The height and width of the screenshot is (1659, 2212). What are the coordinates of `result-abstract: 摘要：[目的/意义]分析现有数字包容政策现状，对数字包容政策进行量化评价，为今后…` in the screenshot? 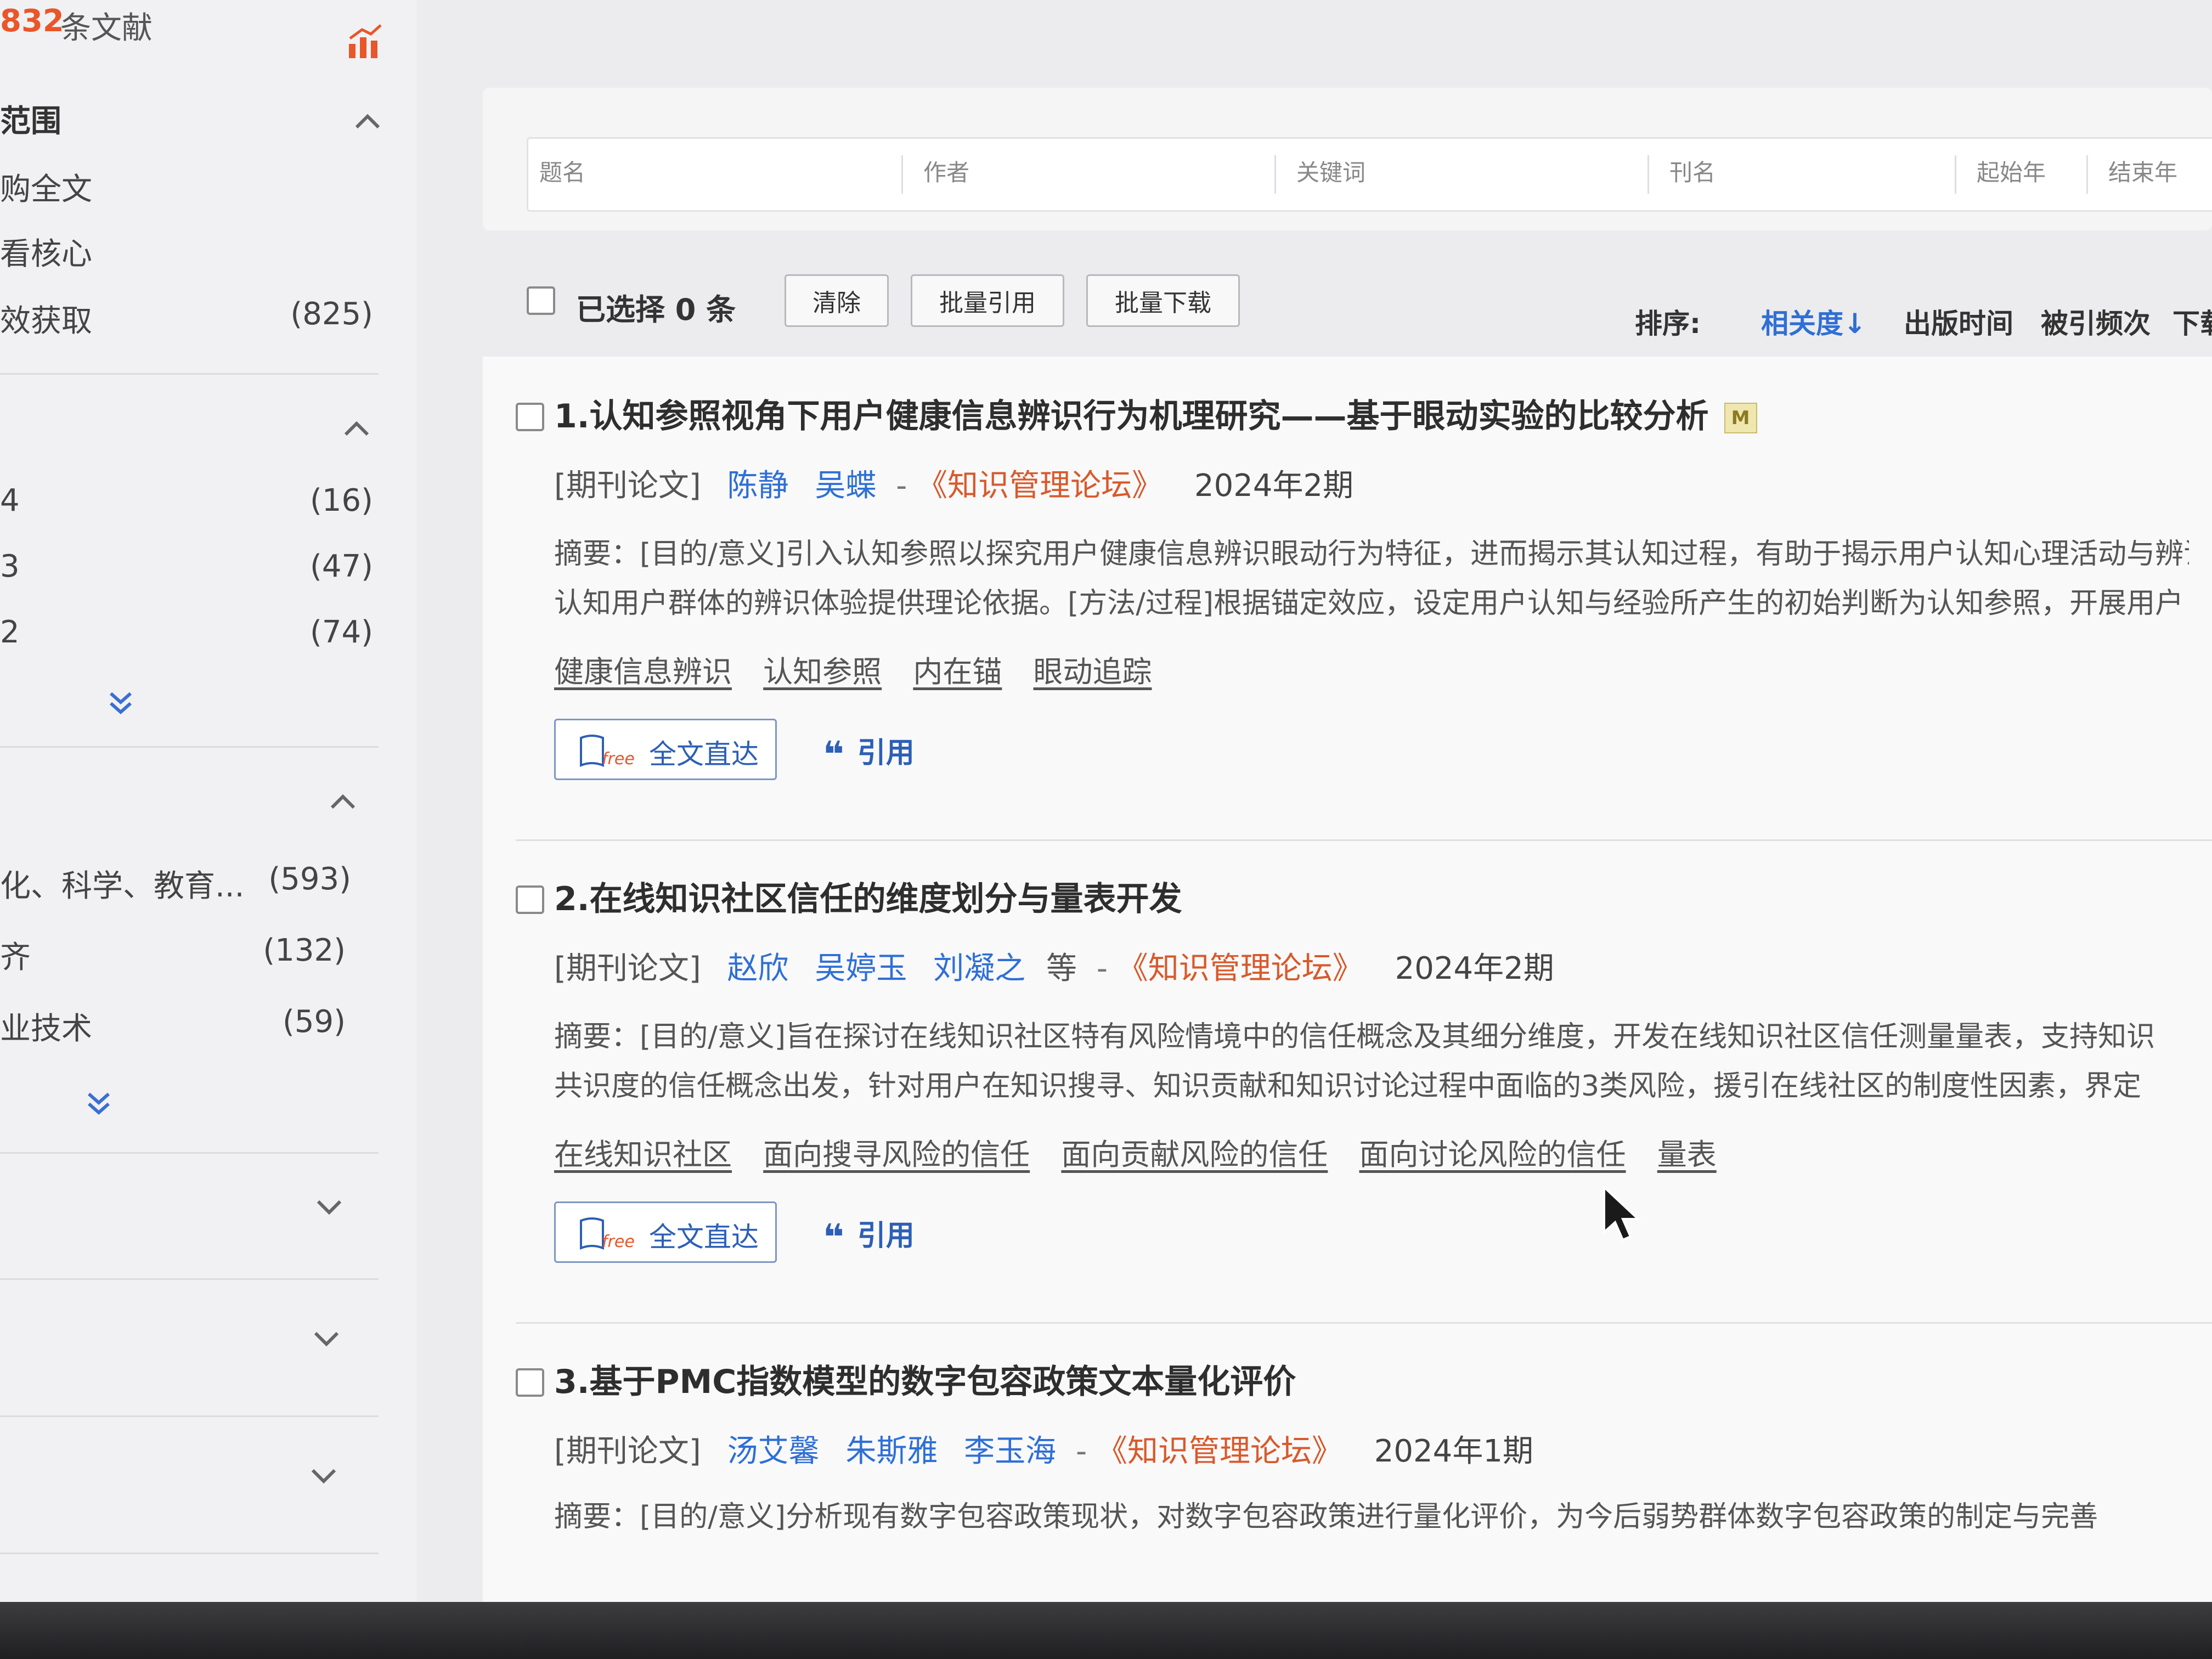 It's located at (1372, 1517).